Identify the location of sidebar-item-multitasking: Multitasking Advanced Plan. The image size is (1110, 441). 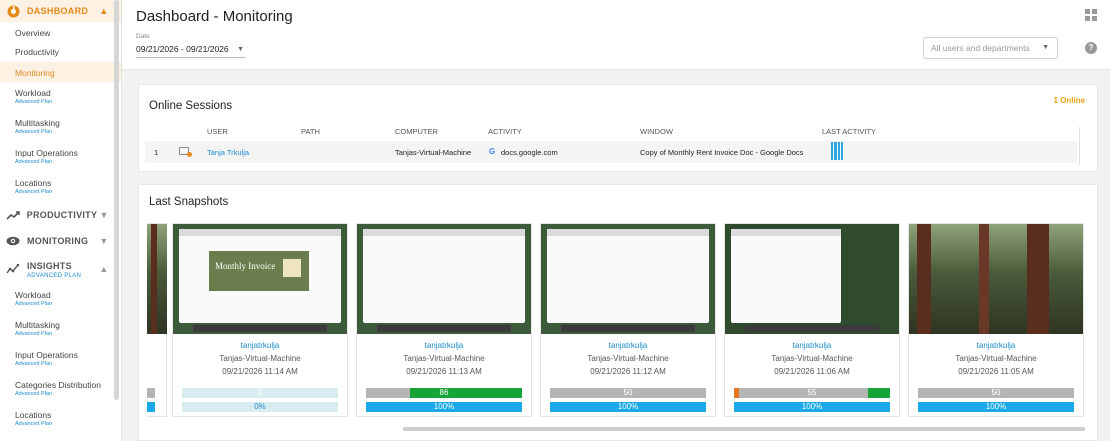
(60, 127).